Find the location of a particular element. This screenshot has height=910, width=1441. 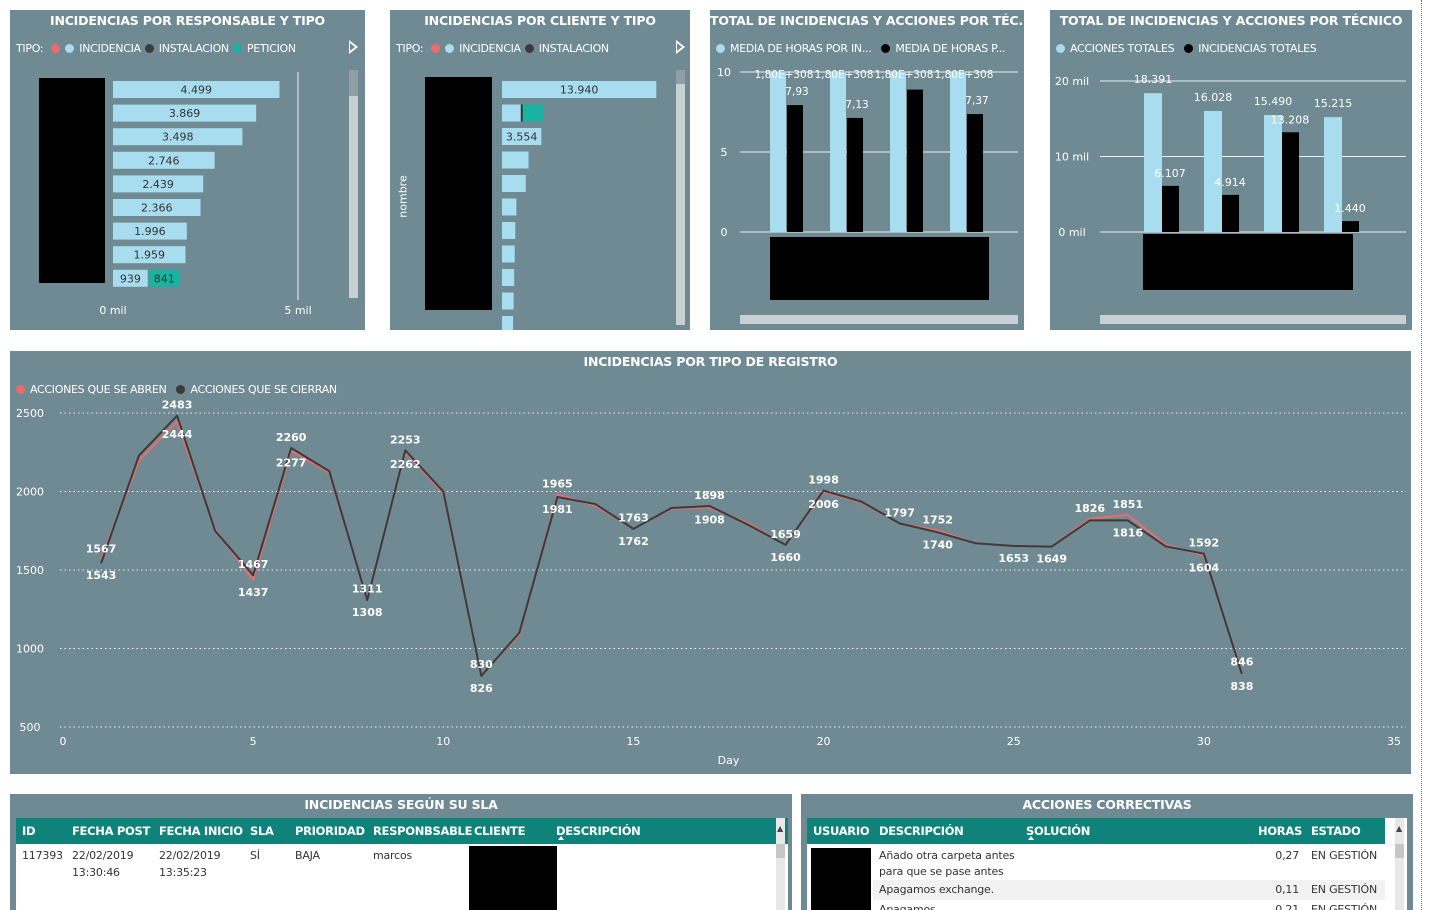

data-label: 1.959 is located at coordinates (149, 255).